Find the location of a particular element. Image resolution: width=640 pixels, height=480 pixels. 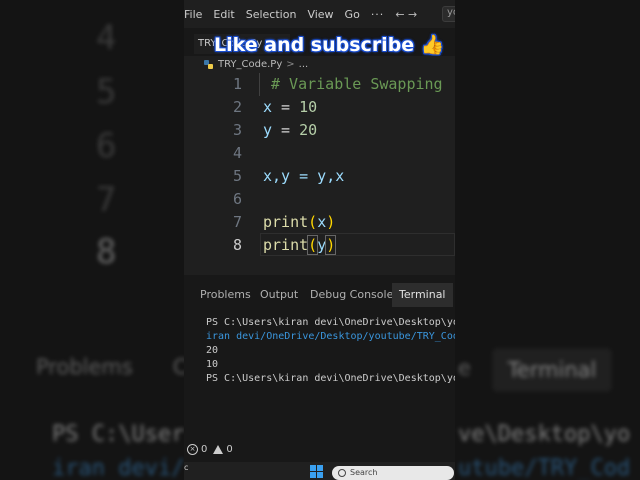

python-file-icon is located at coordinates (208, 64).